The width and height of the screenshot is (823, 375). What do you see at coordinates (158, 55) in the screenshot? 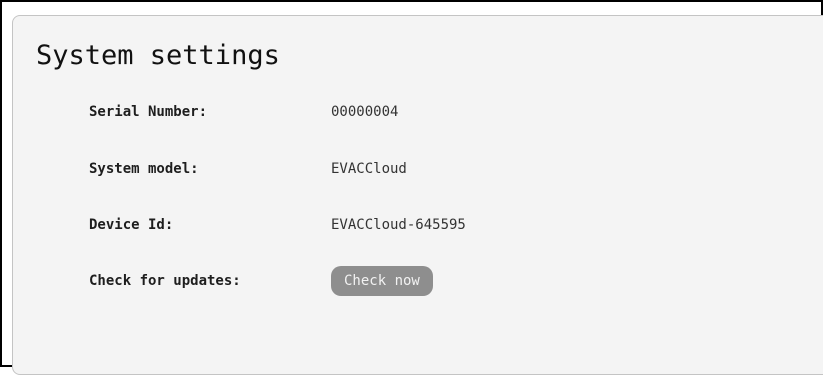
I see `page-title: System settings` at bounding box center [158, 55].